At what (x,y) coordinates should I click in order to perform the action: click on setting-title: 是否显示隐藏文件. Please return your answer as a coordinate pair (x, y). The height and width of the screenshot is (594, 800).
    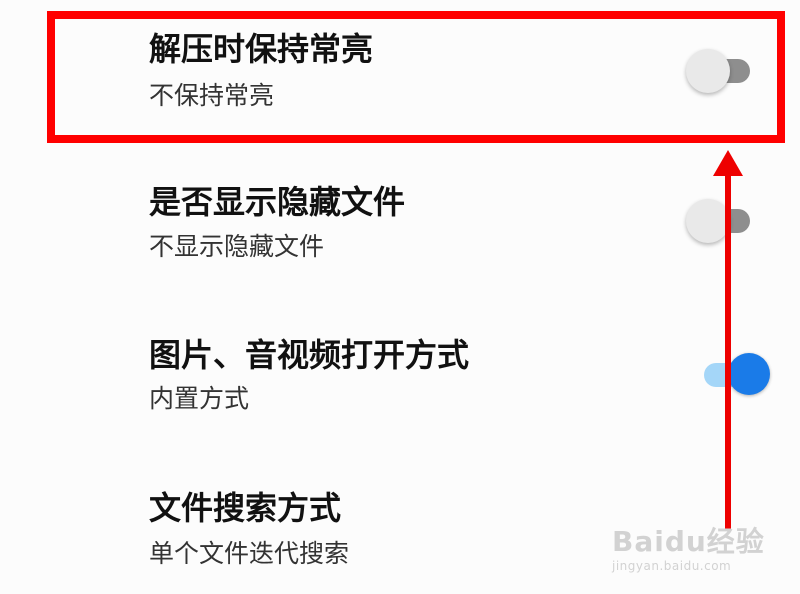
    Looking at the image, I should click on (277, 202).